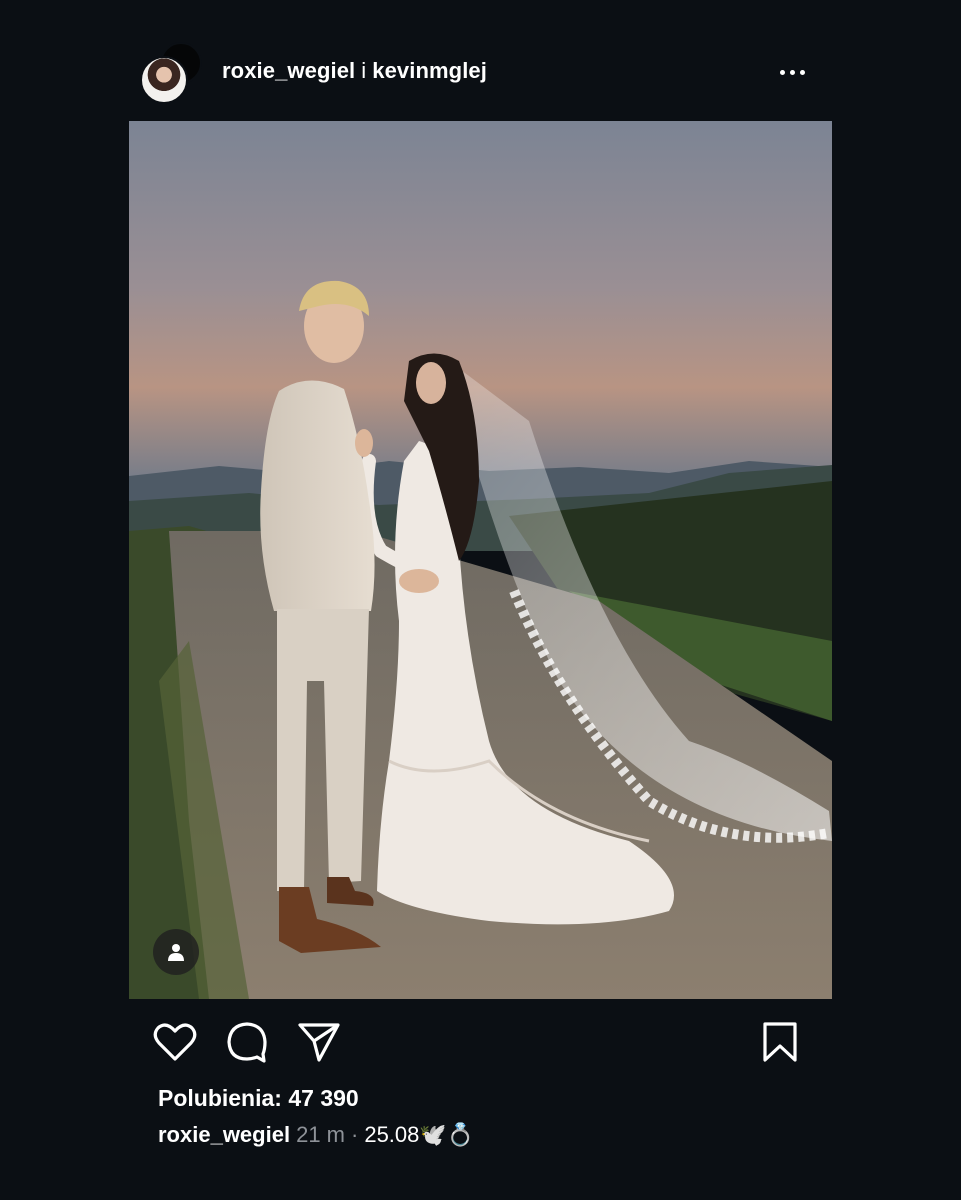  I want to click on avatar-stack, so click(171, 73).